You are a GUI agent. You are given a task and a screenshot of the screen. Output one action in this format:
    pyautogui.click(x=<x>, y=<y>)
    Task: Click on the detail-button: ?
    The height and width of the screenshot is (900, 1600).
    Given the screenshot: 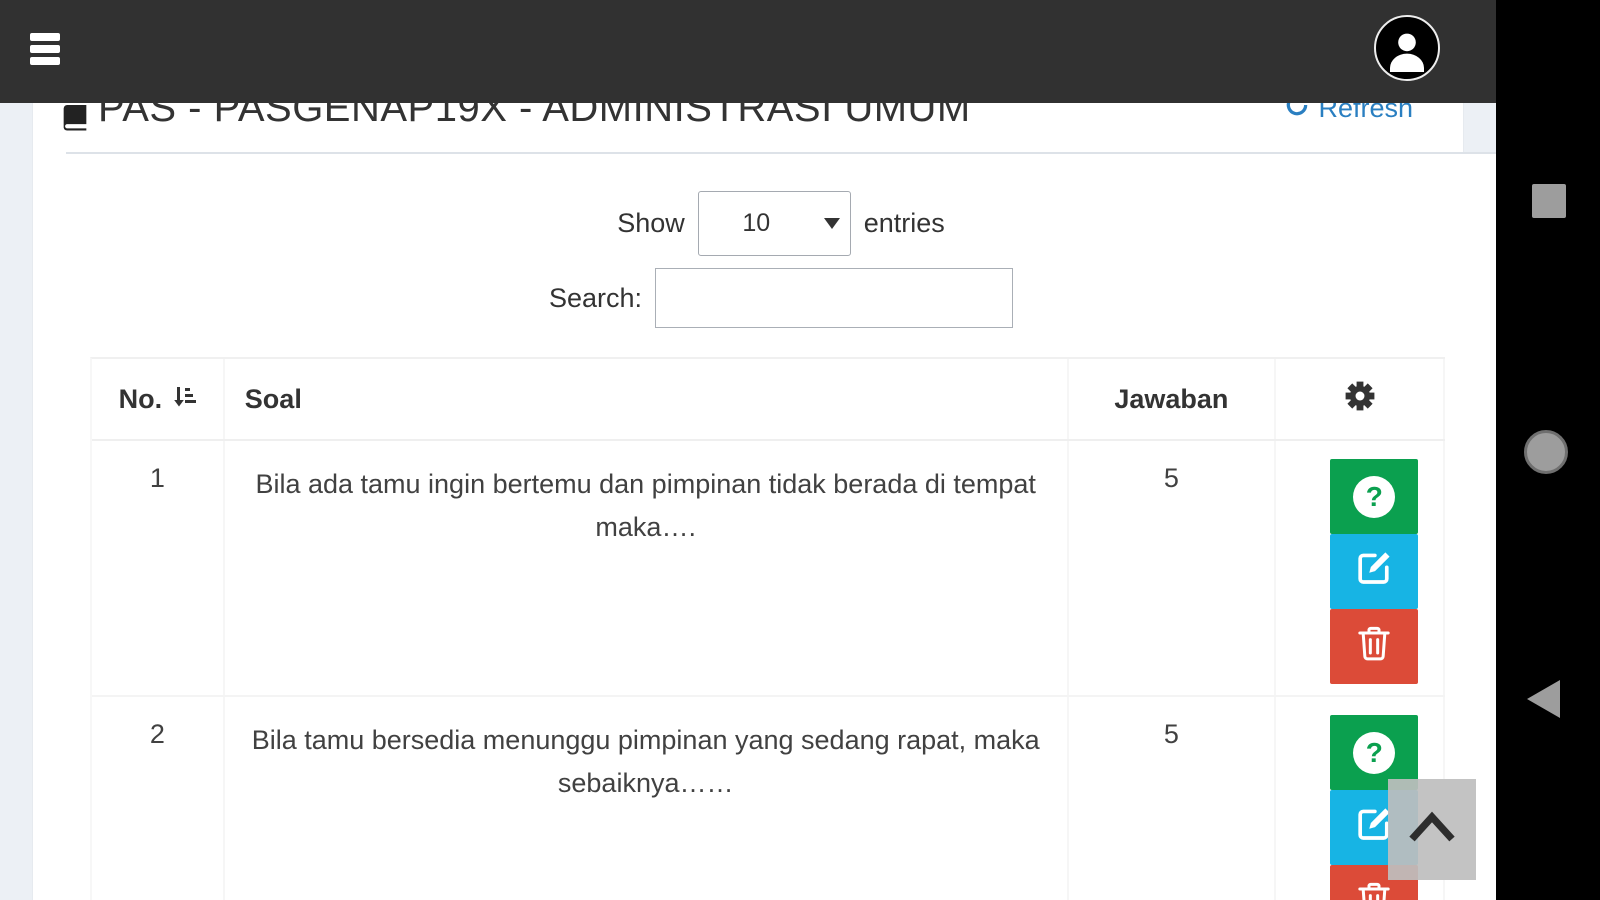 What is the action you would take?
    pyautogui.click(x=1374, y=496)
    